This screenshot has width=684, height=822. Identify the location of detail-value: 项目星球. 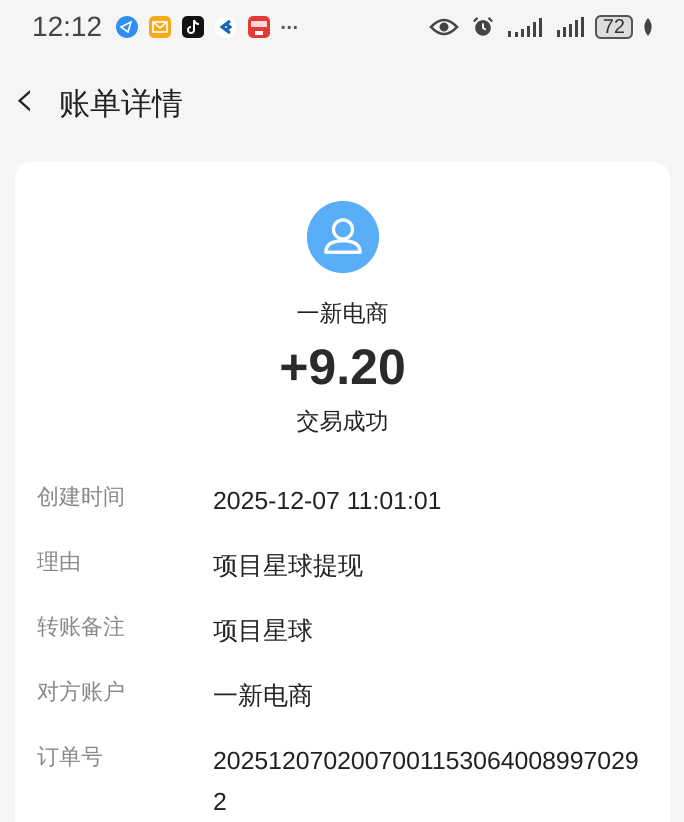
(263, 632).